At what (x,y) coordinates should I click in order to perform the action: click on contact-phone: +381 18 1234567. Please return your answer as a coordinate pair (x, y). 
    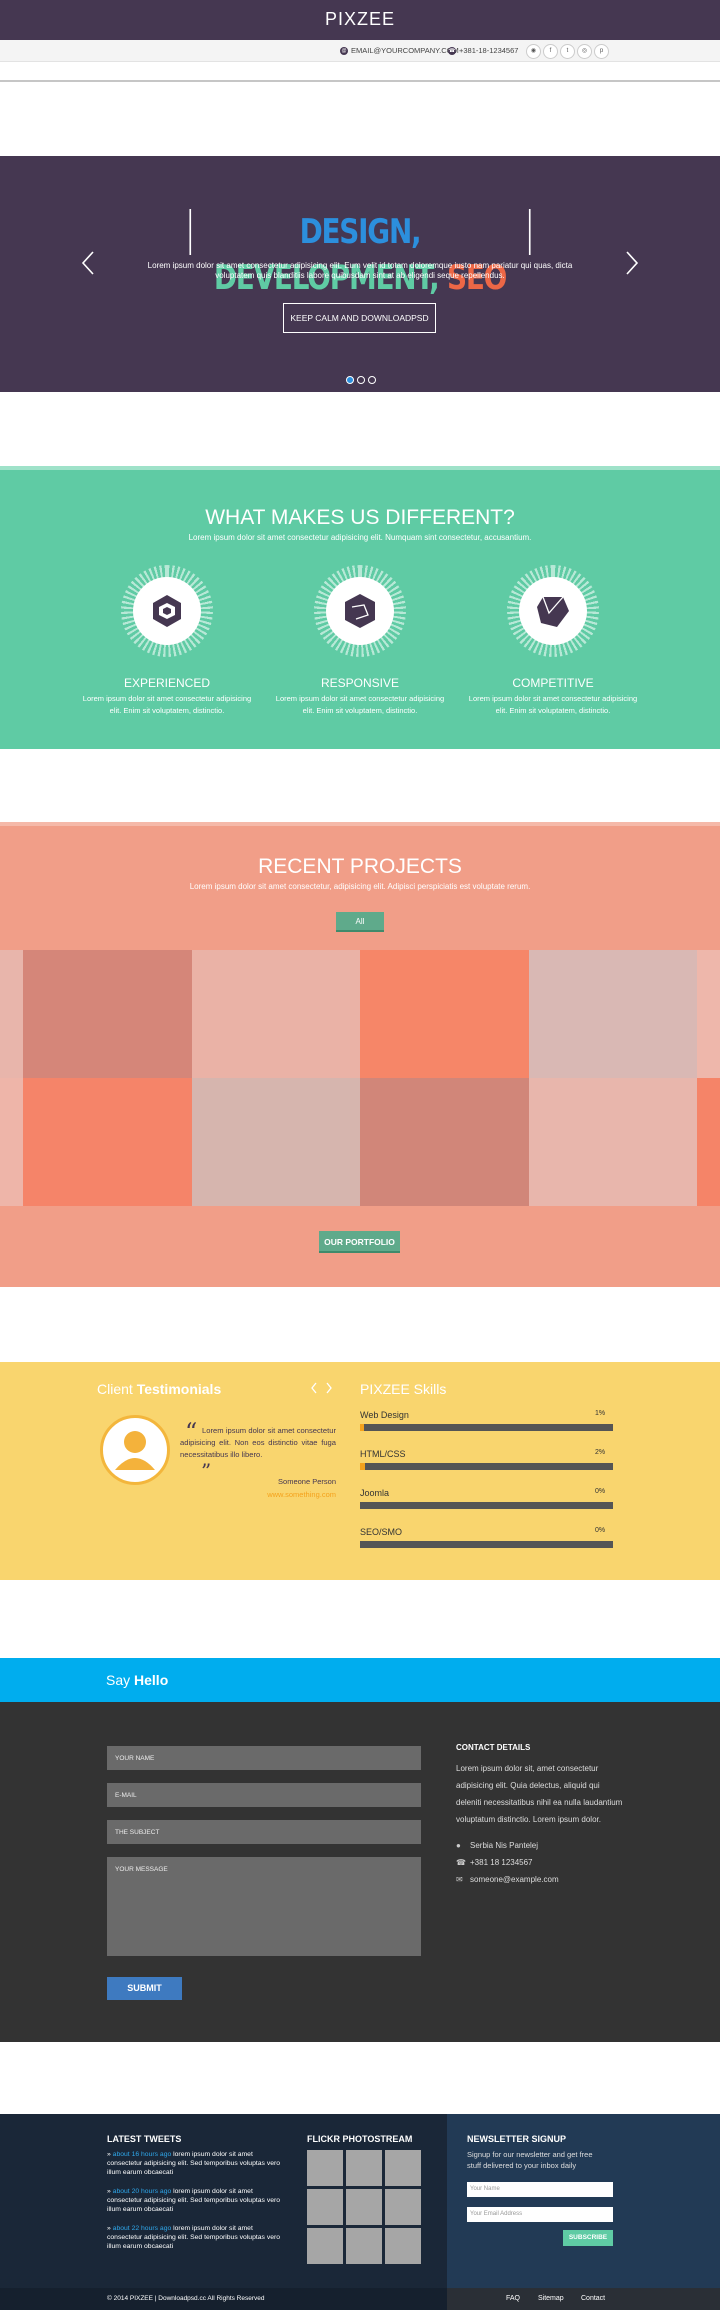
    Looking at the image, I should click on (501, 1862).